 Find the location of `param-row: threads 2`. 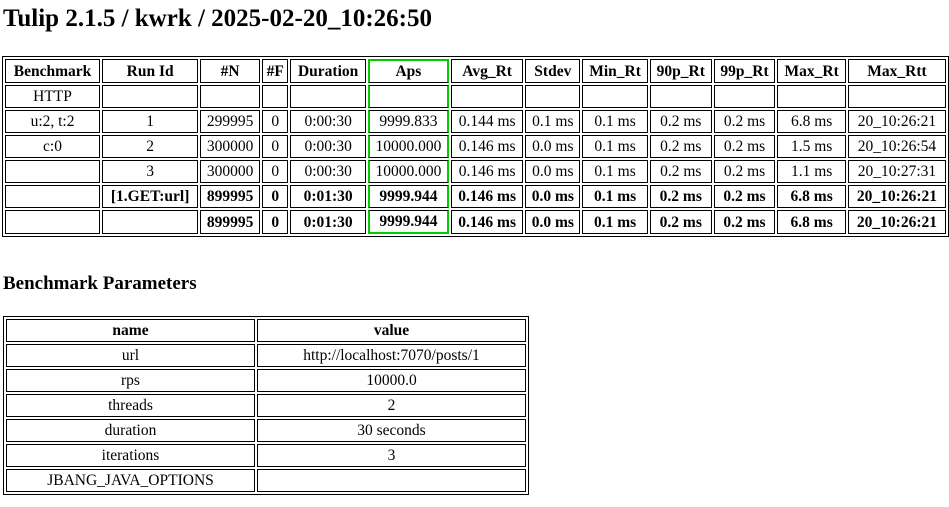

param-row: threads 2 is located at coordinates (266, 405).